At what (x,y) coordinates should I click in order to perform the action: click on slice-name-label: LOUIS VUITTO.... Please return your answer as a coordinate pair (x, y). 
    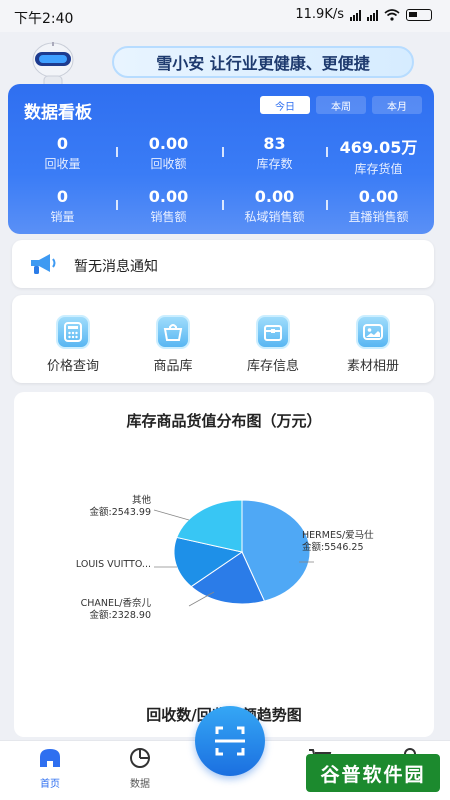
    Looking at the image, I should click on (113, 564).